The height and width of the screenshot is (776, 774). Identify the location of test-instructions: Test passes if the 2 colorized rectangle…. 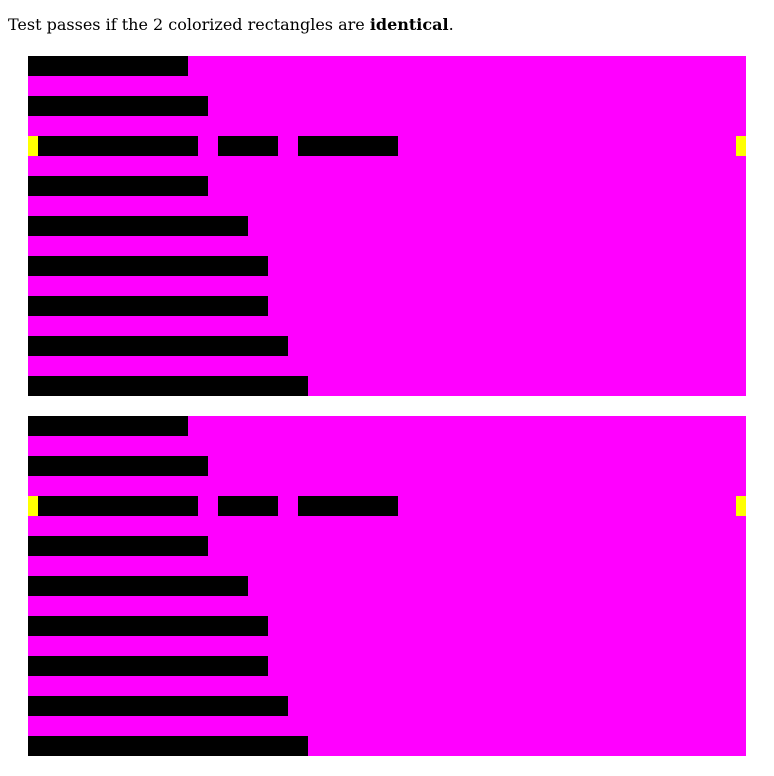
(231, 25).